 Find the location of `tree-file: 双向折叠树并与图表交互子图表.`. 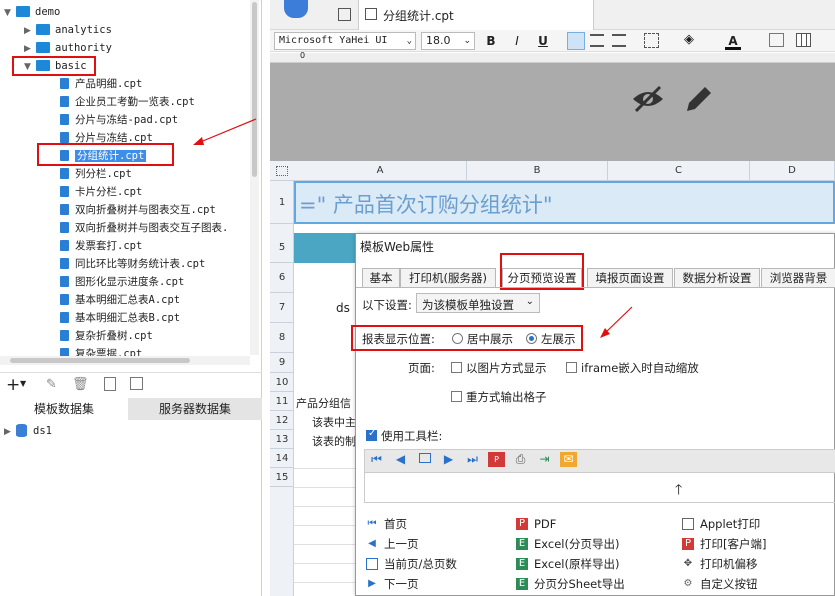

tree-file: 双向折叠树并与图表交互子图表. is located at coordinates (144, 228).